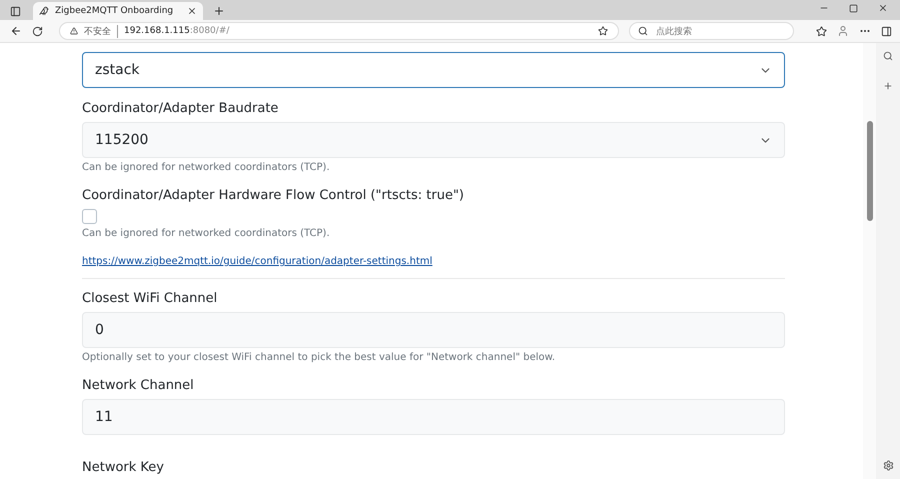 This screenshot has width=900, height=479. What do you see at coordinates (339, 31) in the screenshot?
I see `address-bar: 不安全 192.168.1.115:8080/#/` at bounding box center [339, 31].